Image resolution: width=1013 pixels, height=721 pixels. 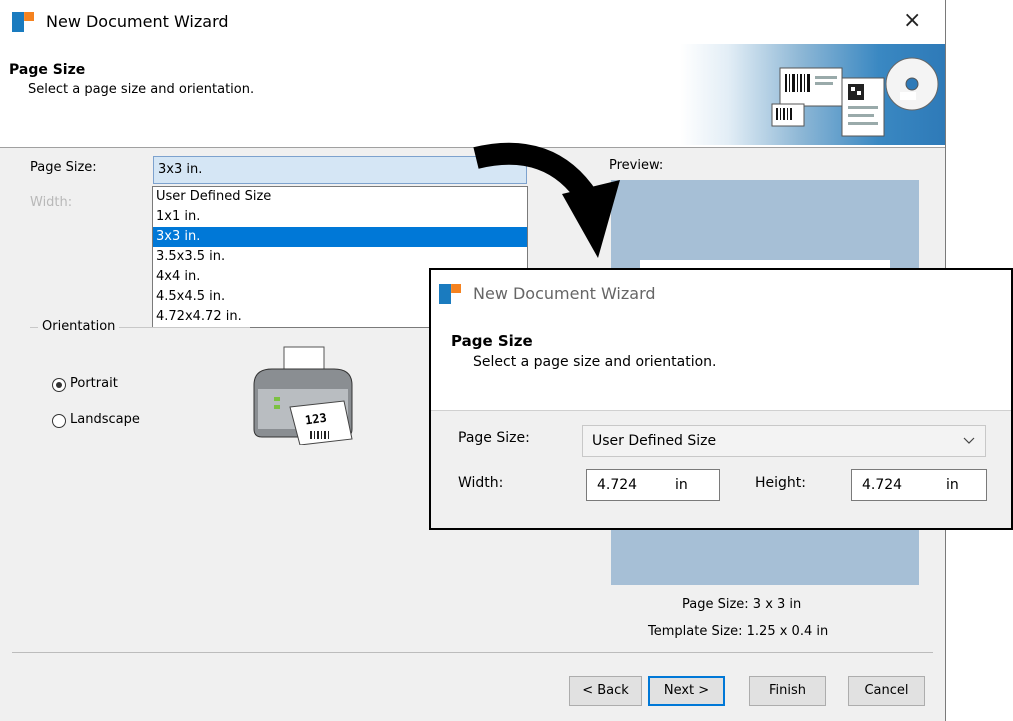 What do you see at coordinates (952, 485) in the screenshot?
I see `overlay-height-unit: in` at bounding box center [952, 485].